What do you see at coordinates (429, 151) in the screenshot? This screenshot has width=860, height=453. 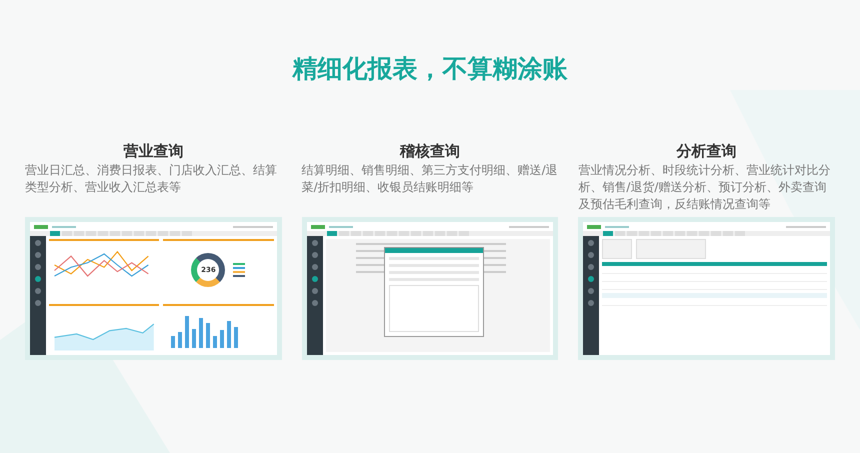 I see `feature-heading: 稽核查询` at bounding box center [429, 151].